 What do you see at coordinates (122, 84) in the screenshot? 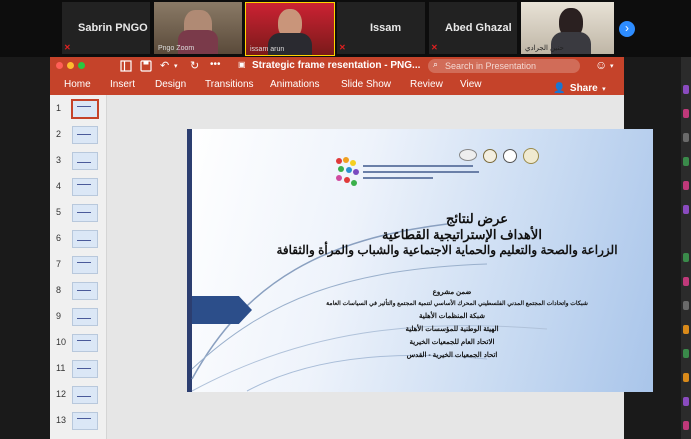
I see `tab-insert: Insert` at bounding box center [122, 84].